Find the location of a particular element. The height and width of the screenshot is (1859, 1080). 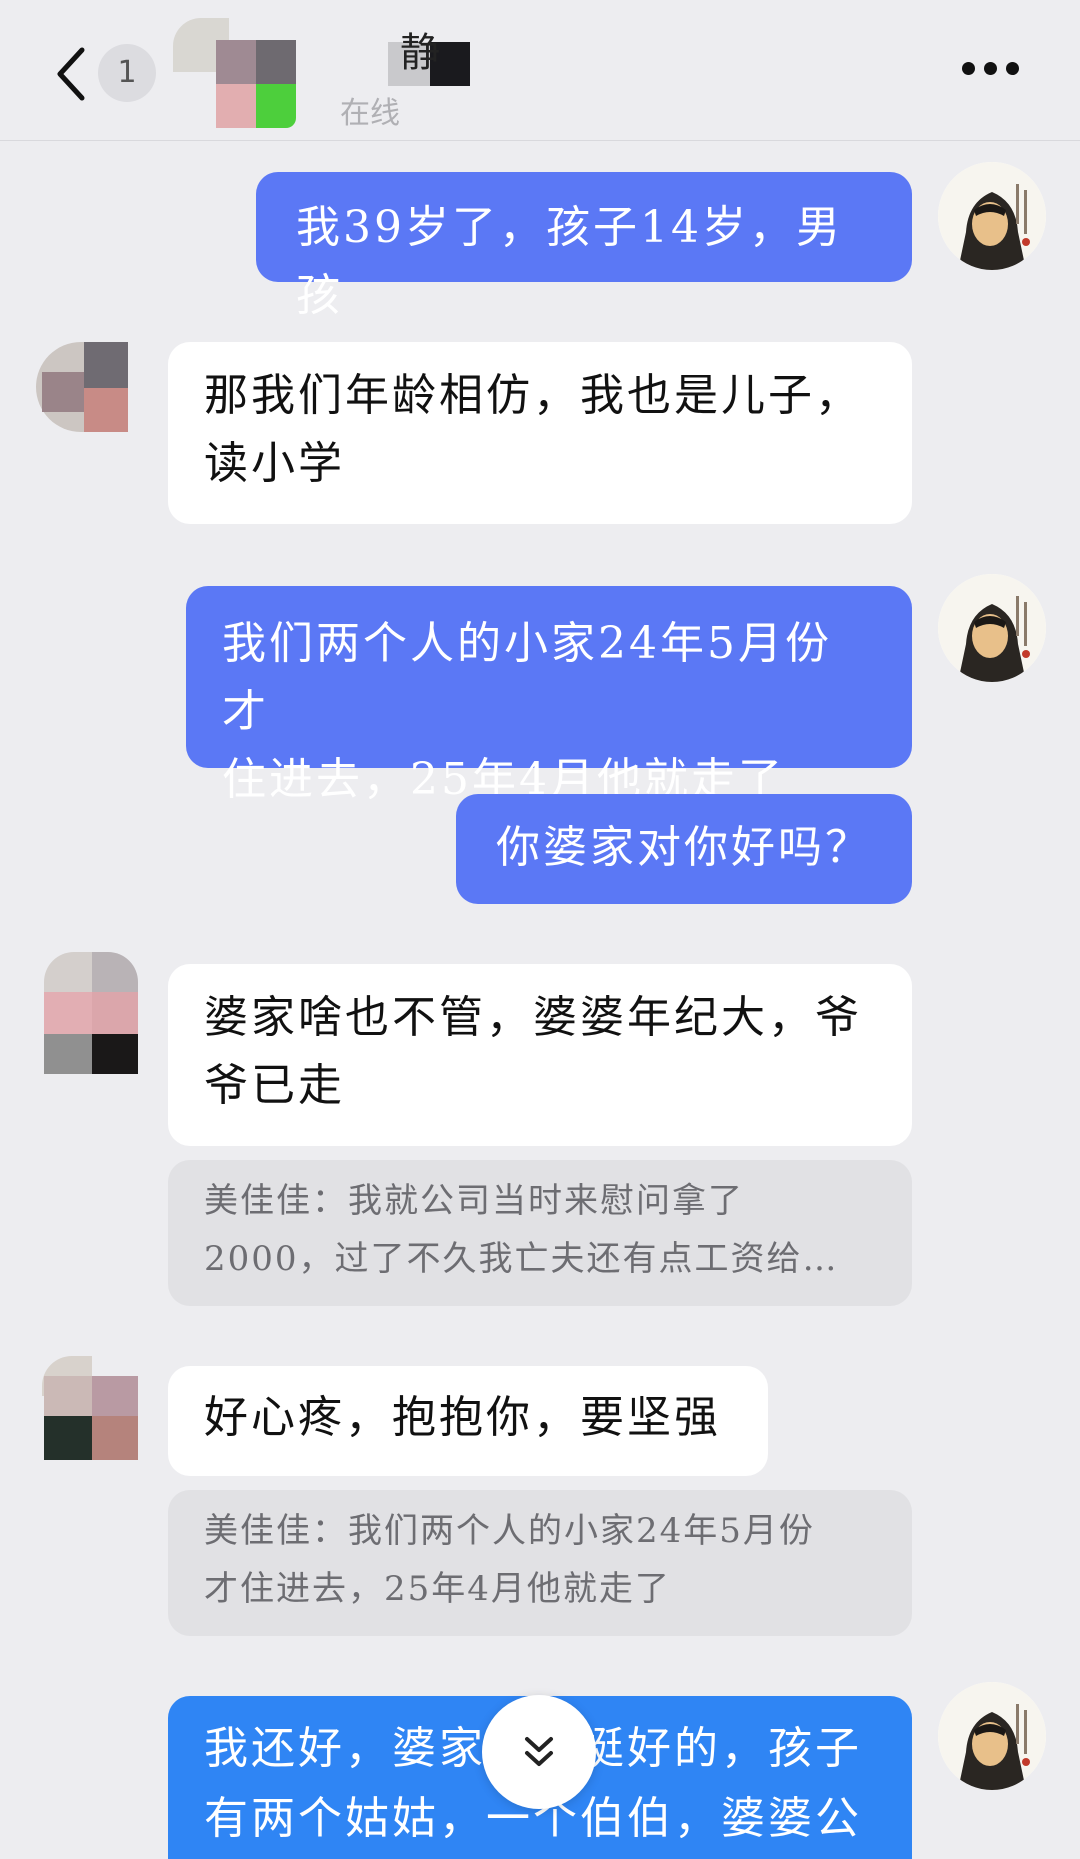

message-text-line: 我们两个人的小家24年5月份才 is located at coordinates (527, 677).